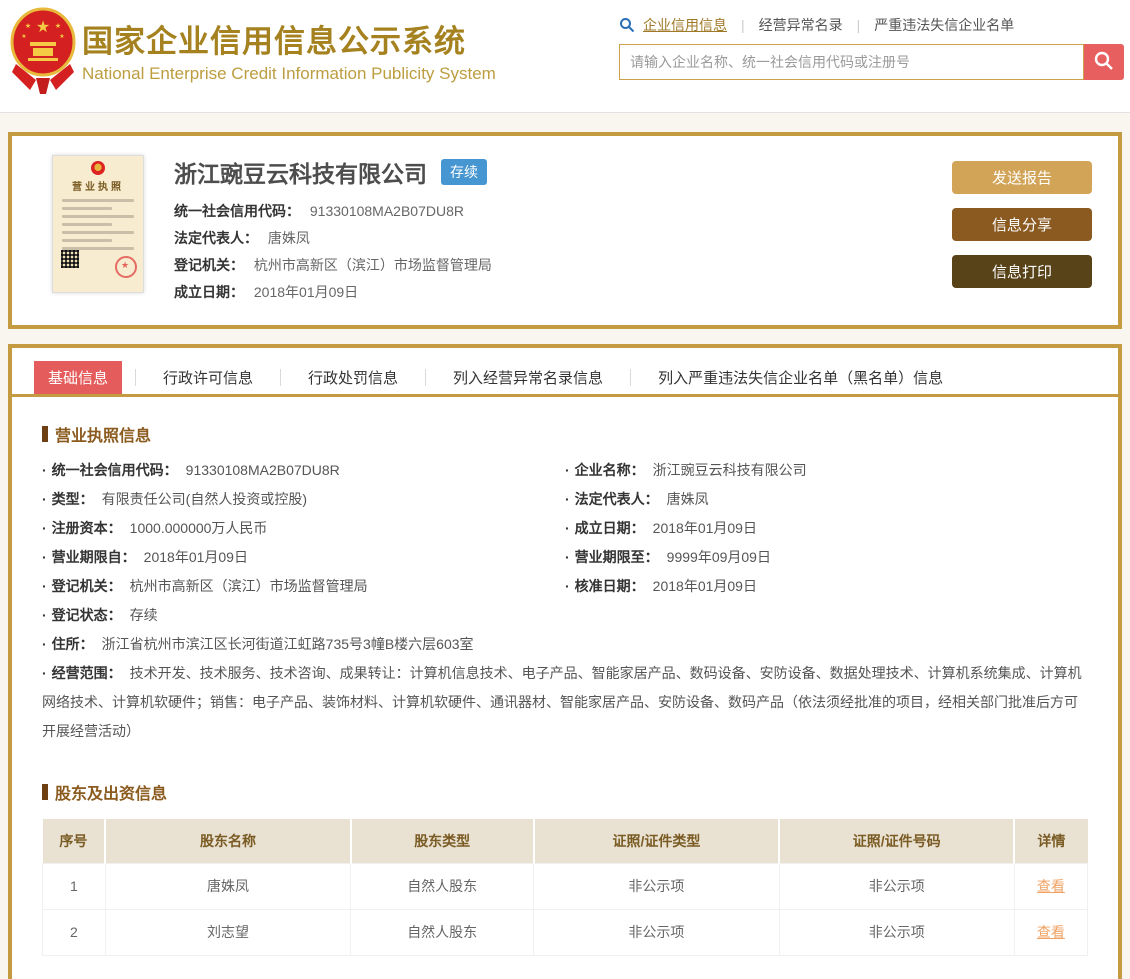  I want to click on header-right: 企业信用信息 | 经营异常名录 | 严重违法失信企业名单, so click(871, 47).